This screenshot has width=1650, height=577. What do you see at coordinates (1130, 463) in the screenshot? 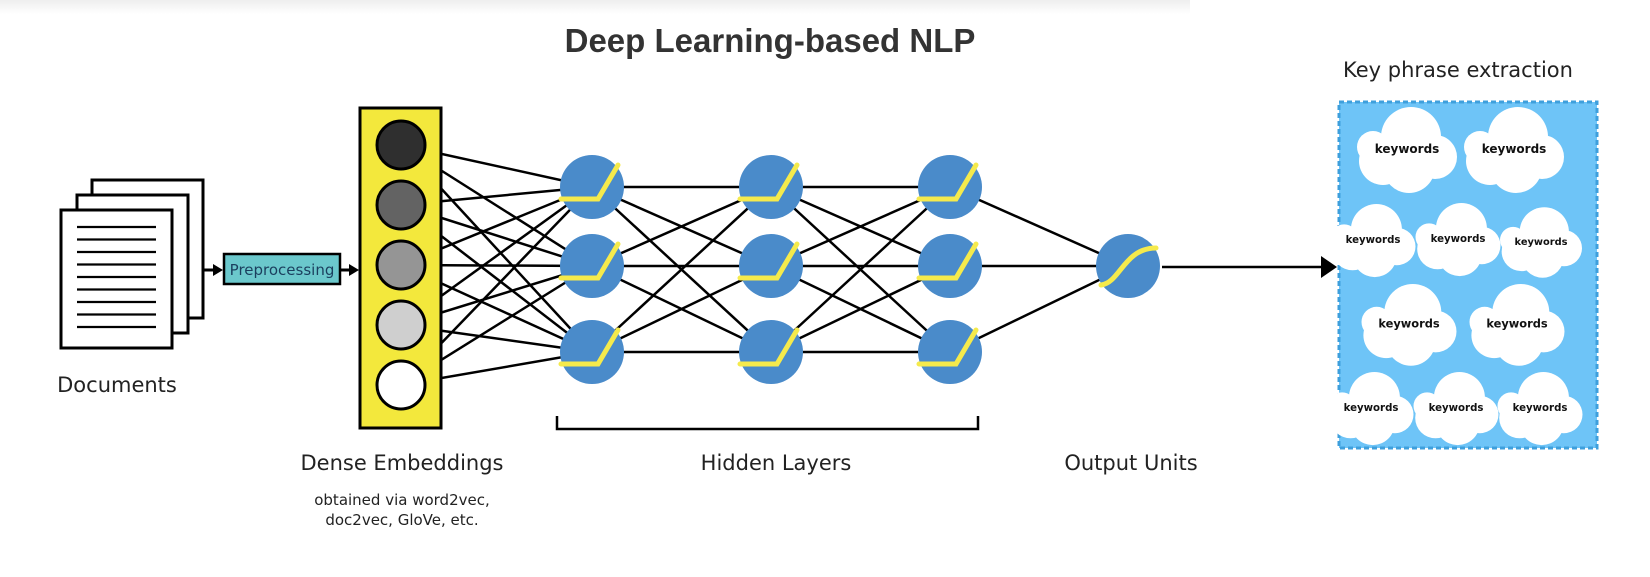
I see `output-units-label: Output Units` at bounding box center [1130, 463].